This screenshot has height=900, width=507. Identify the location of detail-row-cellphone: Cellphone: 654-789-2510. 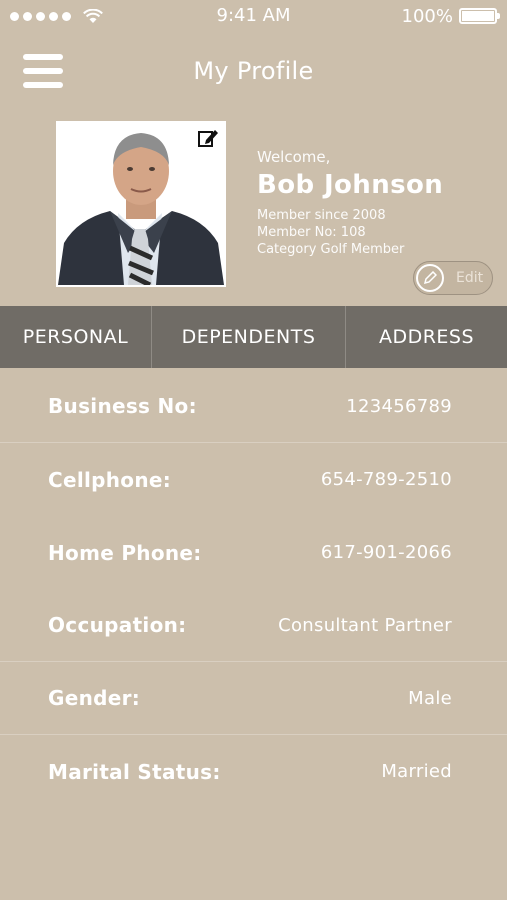
(253, 479).